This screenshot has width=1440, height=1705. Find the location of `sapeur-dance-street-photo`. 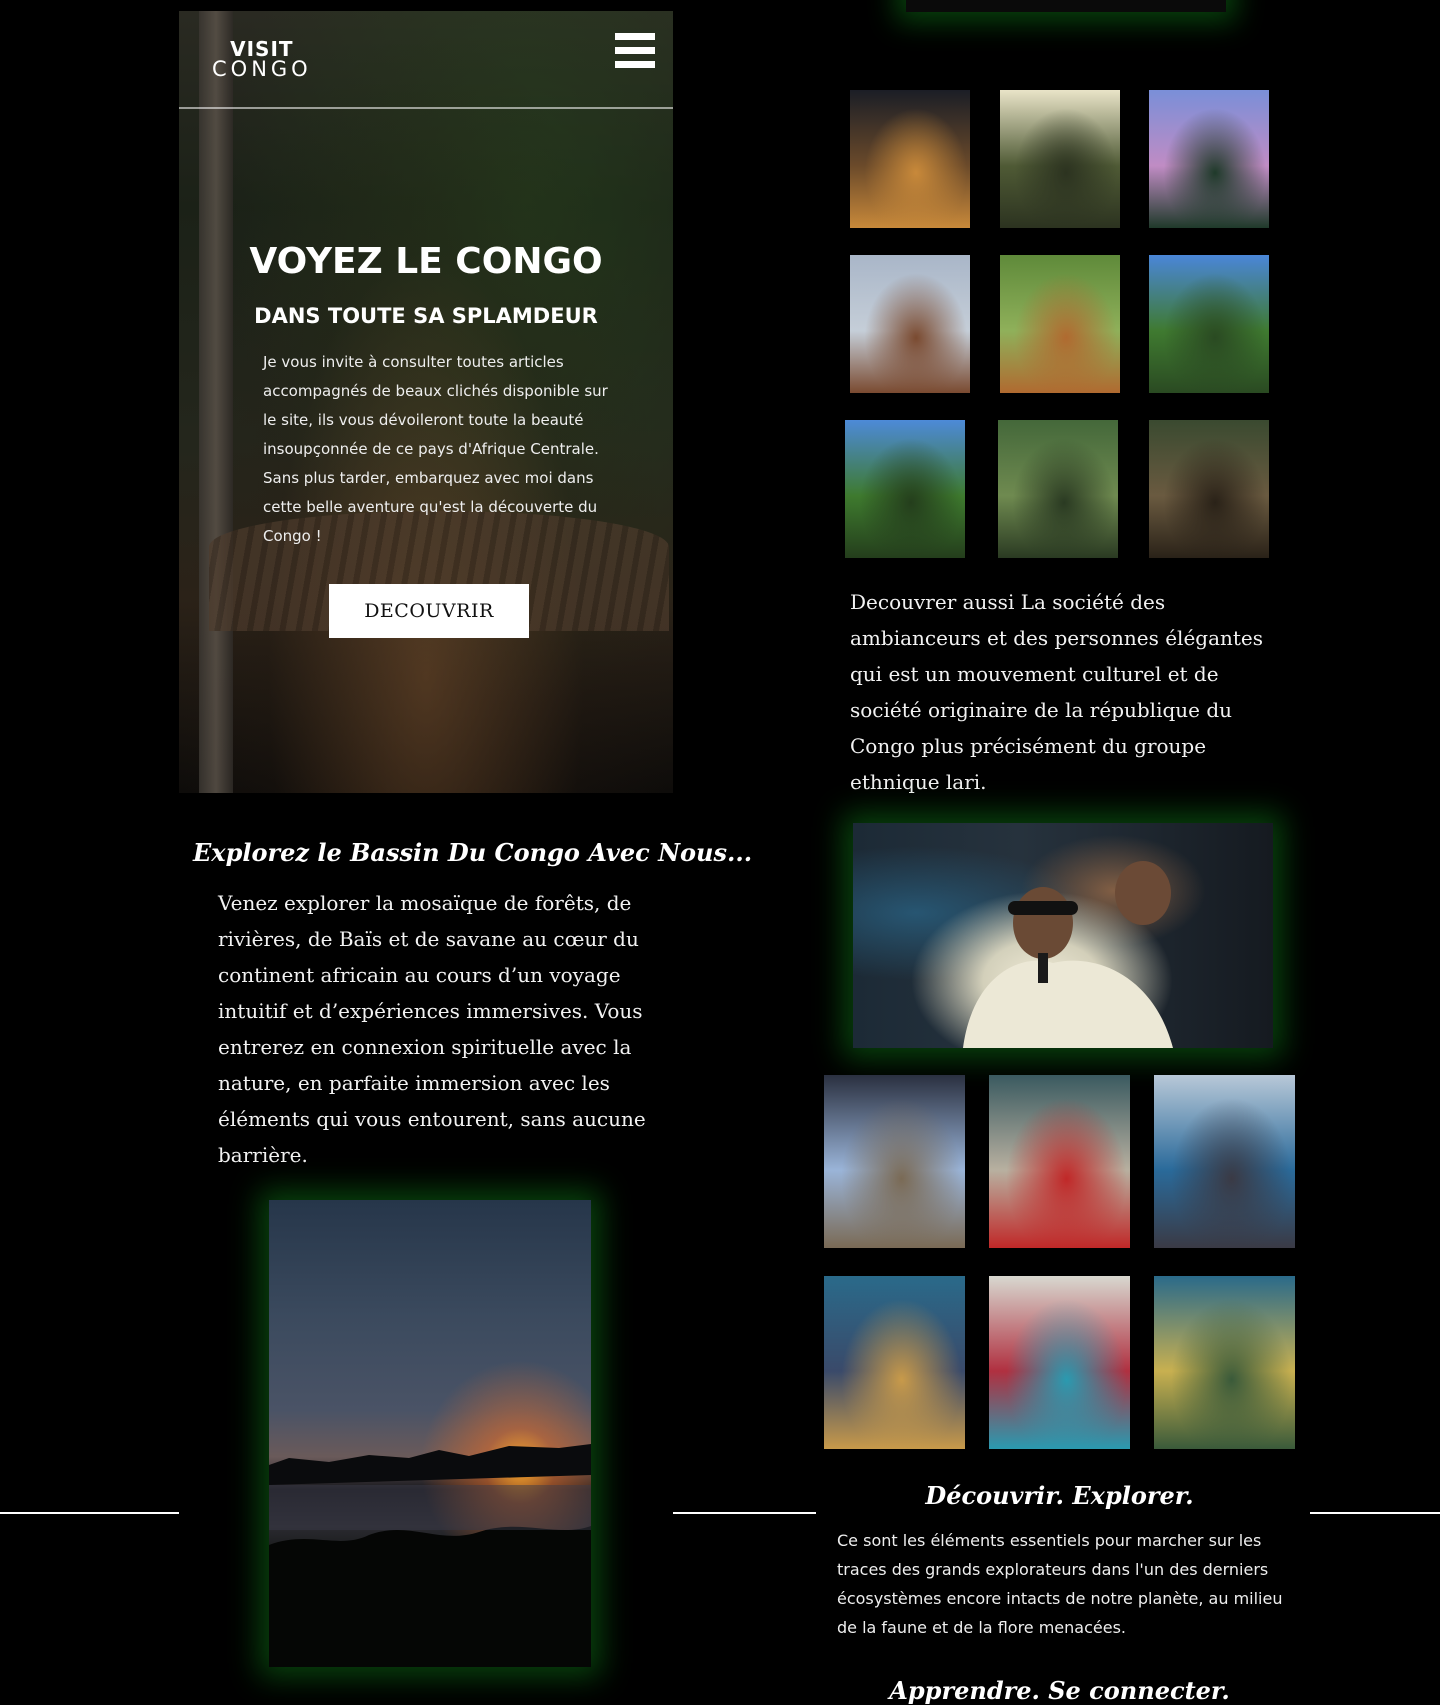

sapeur-dance-street-photo is located at coordinates (1224, 1161).